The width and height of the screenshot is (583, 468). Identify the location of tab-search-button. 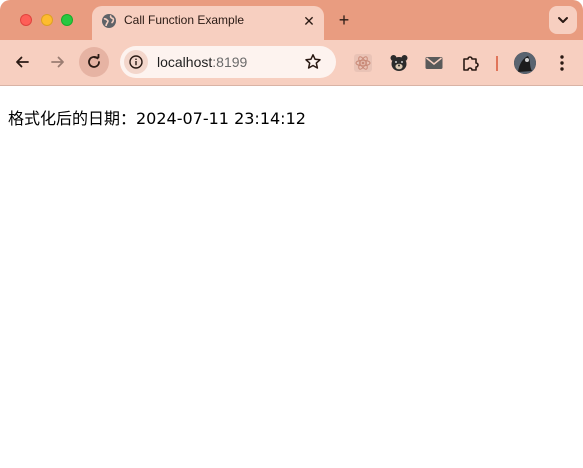
(563, 20).